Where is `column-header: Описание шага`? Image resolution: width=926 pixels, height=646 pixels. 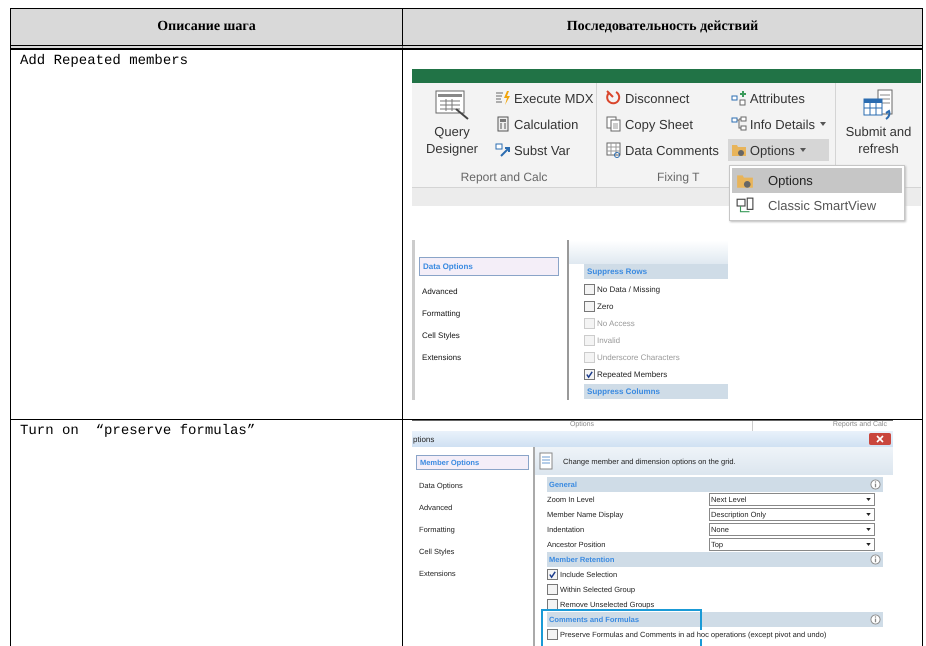 column-header: Описание шага is located at coordinates (207, 29).